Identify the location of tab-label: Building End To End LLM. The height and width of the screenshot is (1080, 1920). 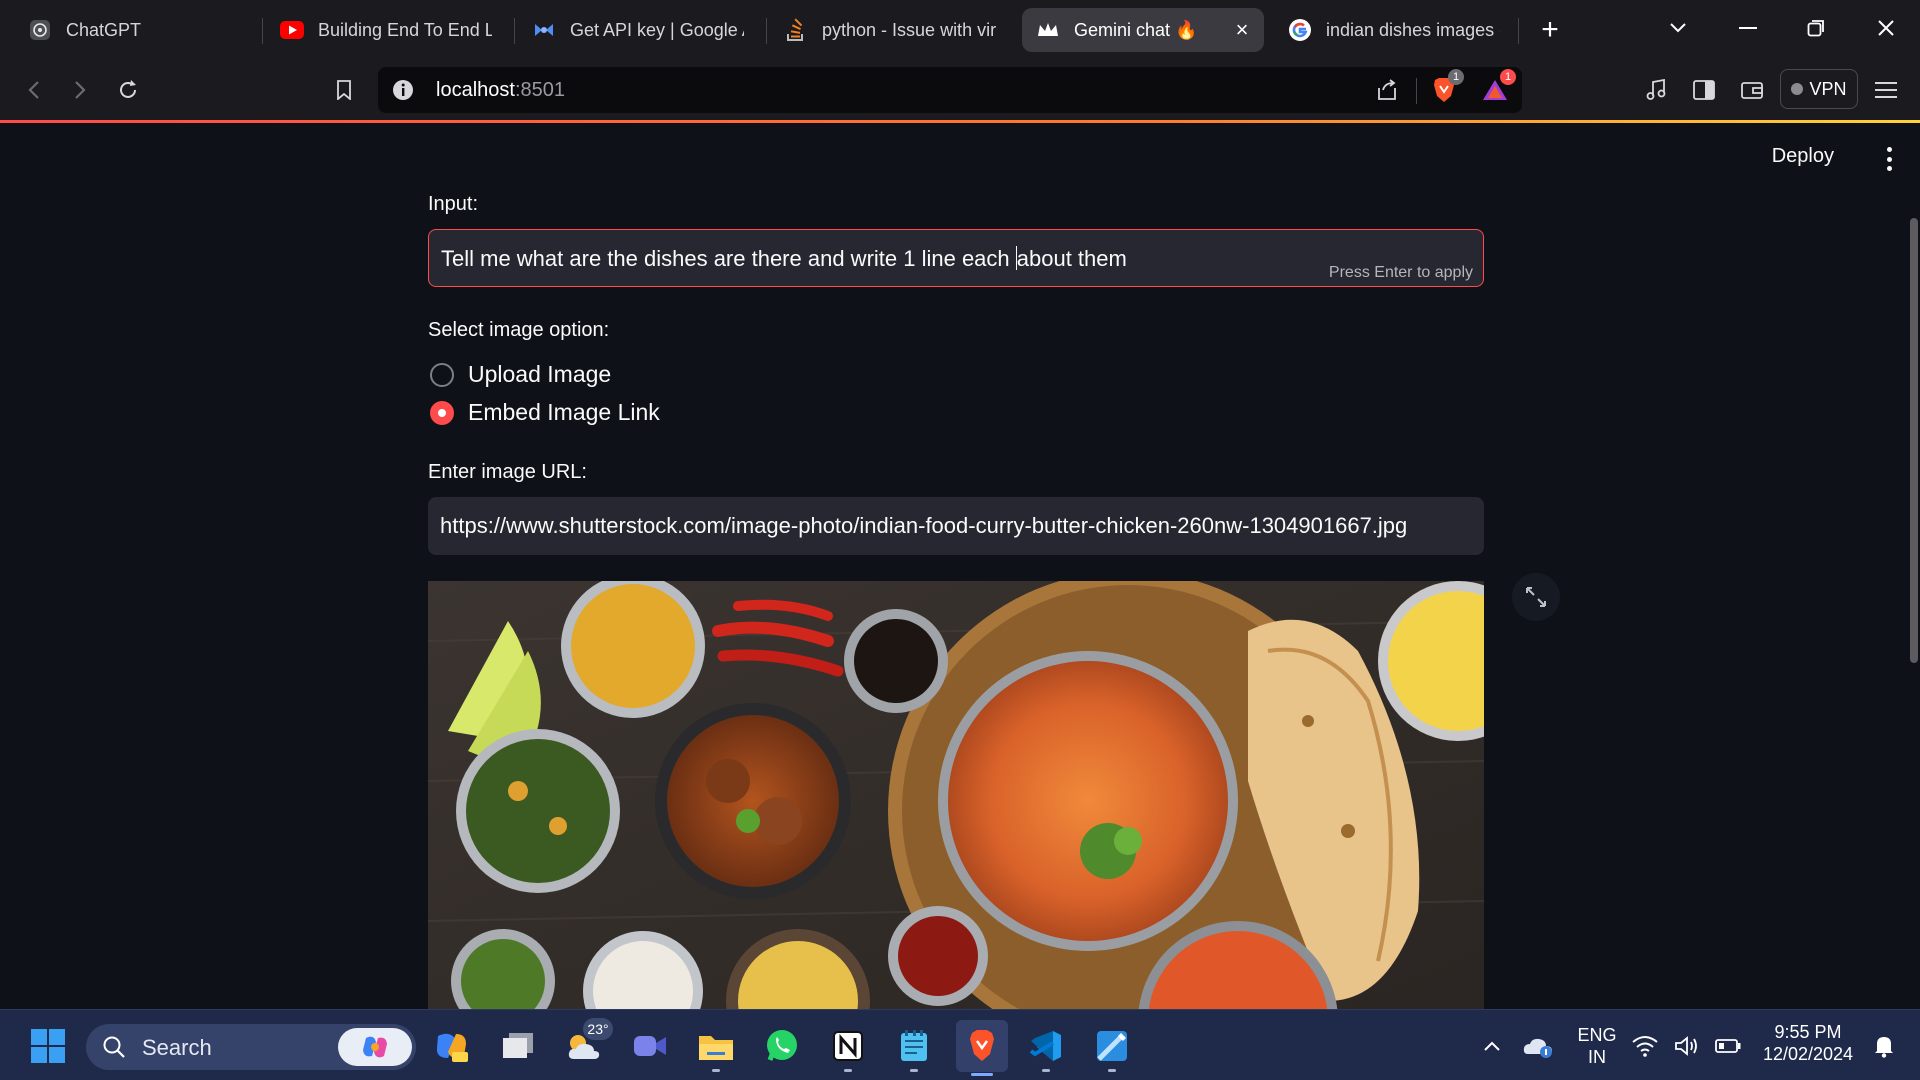
(405, 29).